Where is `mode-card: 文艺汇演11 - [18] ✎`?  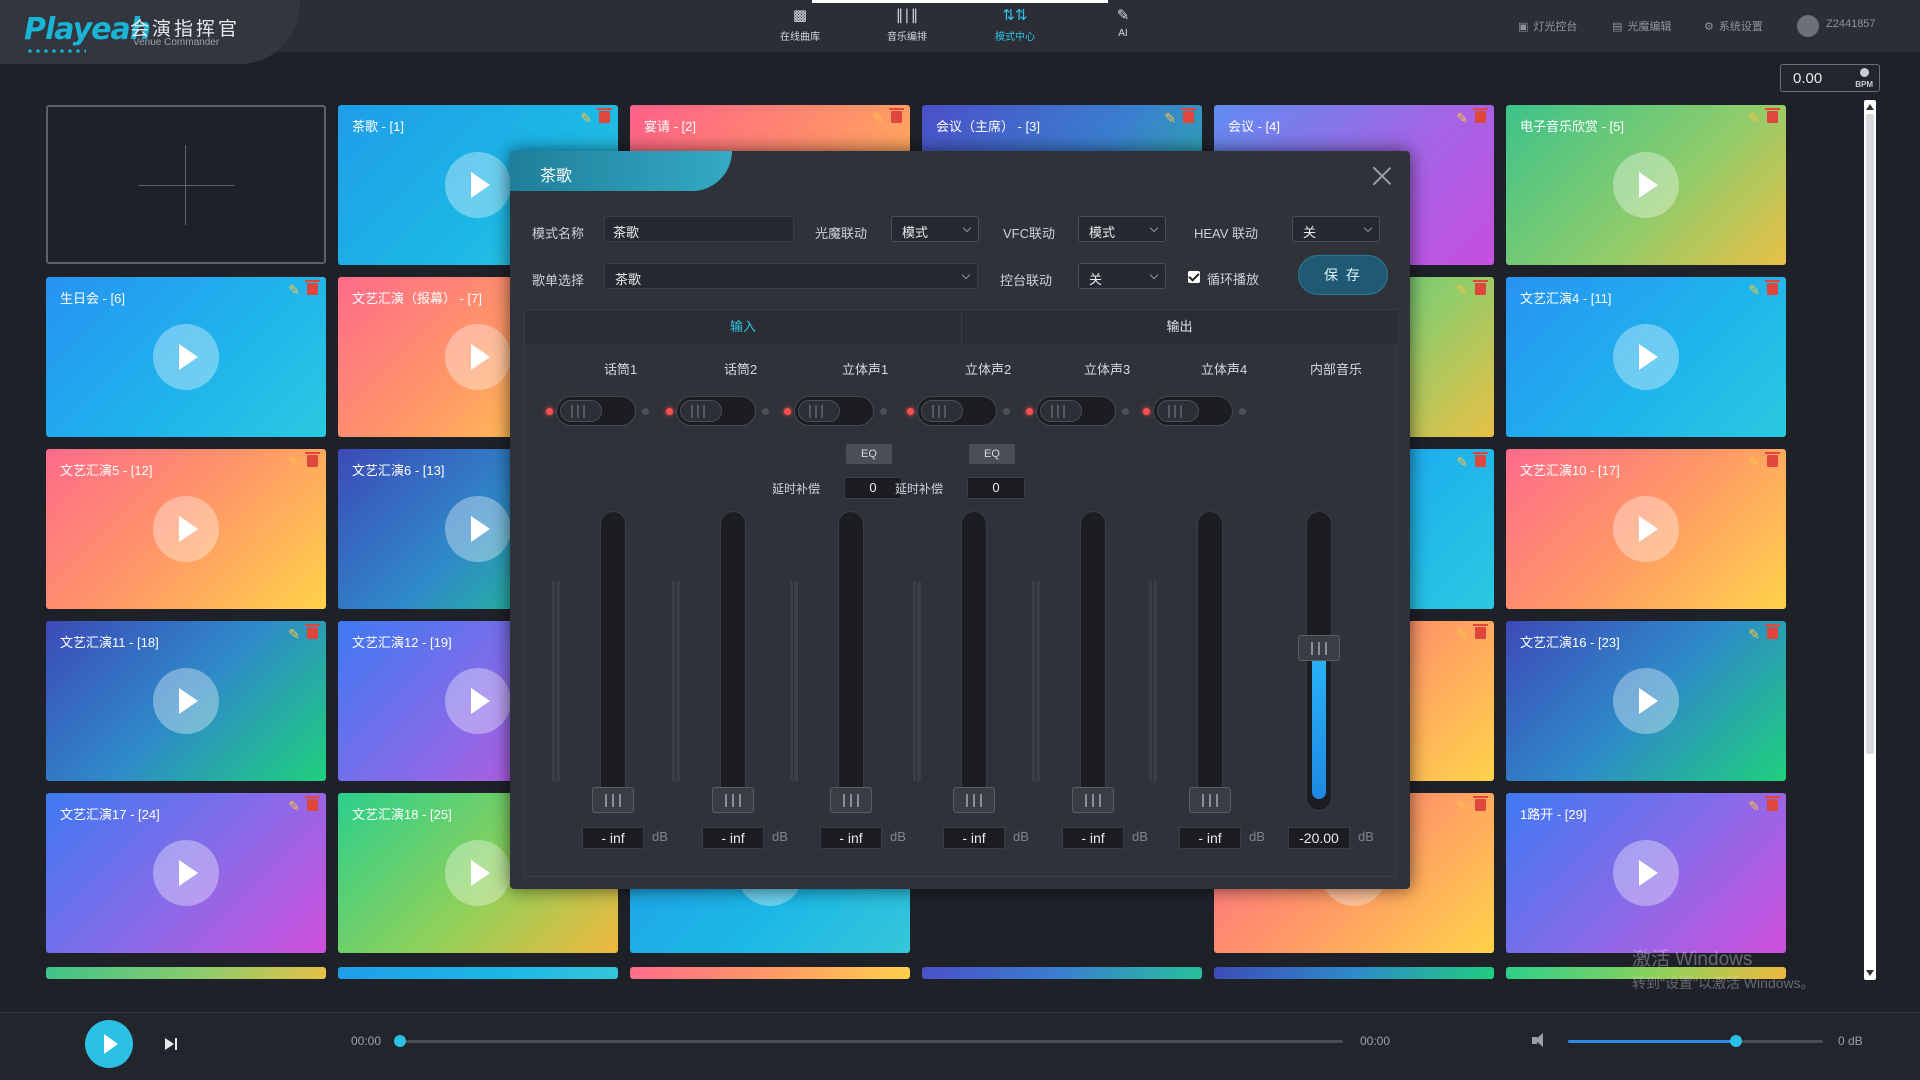 mode-card: 文艺汇演11 - [18] ✎ is located at coordinates (186, 701).